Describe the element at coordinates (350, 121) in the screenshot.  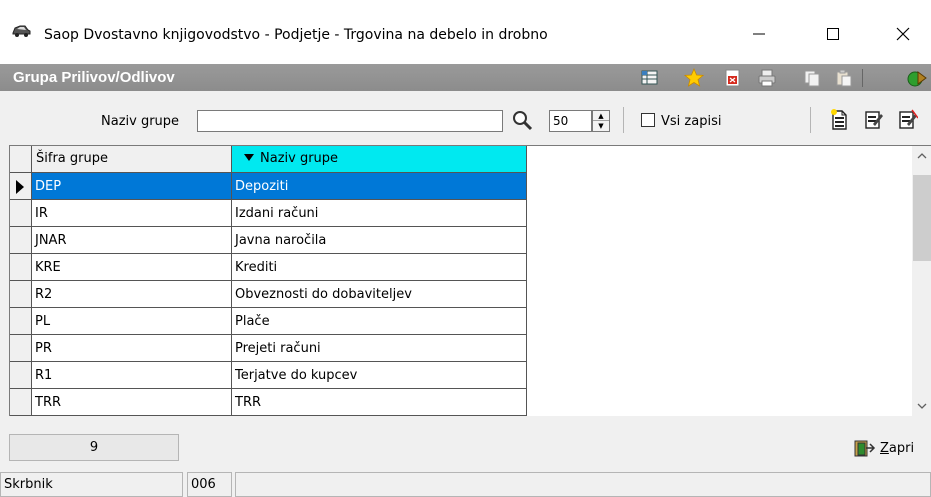
I see `group-name-search-input` at that location.